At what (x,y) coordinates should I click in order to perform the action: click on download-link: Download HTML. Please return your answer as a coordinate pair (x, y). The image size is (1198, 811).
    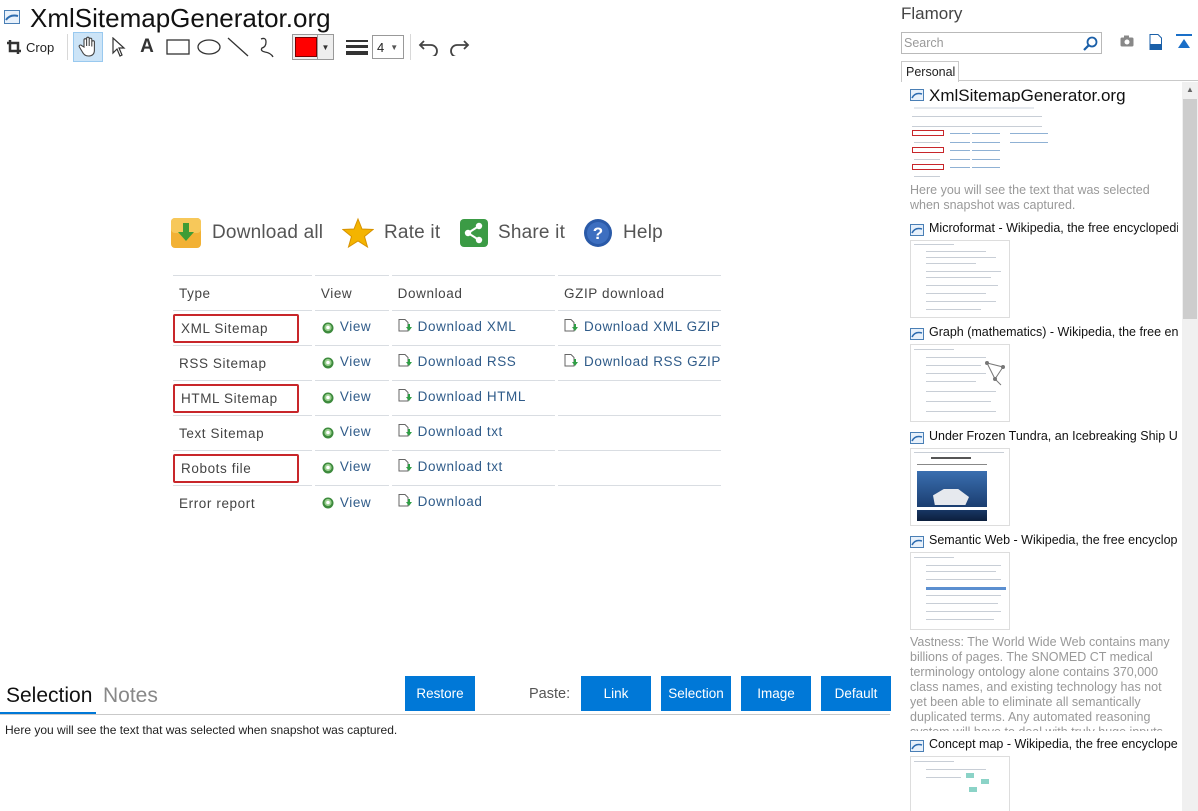
    Looking at the image, I should click on (462, 396).